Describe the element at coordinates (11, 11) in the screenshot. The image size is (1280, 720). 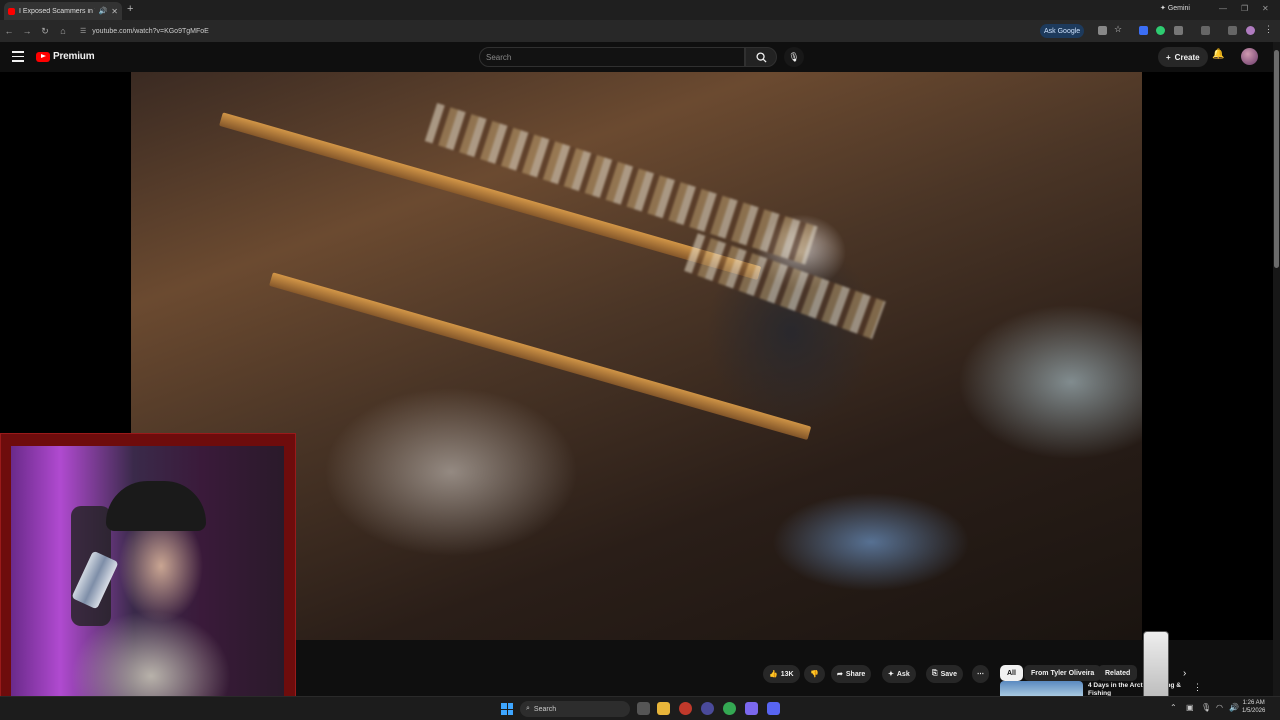
I see `youtube-favicon-icon` at that location.